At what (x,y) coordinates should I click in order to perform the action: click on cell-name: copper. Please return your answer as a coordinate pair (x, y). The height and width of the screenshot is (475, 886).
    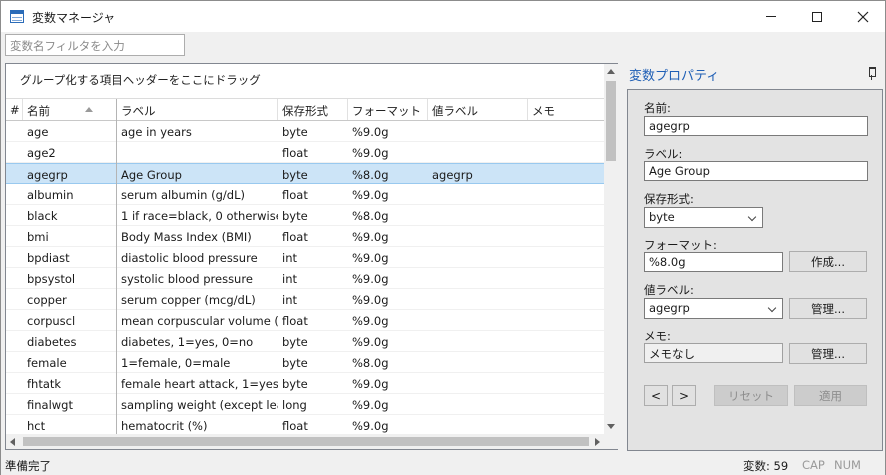
    Looking at the image, I should click on (47, 300).